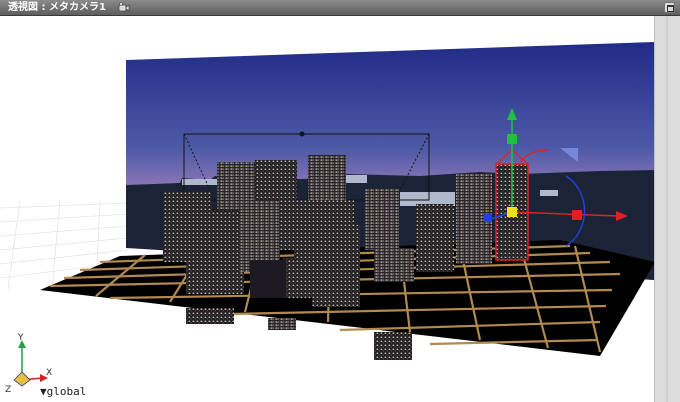 The width and height of the screenshot is (680, 402). I want to click on gizmo-center, so click(512, 212).